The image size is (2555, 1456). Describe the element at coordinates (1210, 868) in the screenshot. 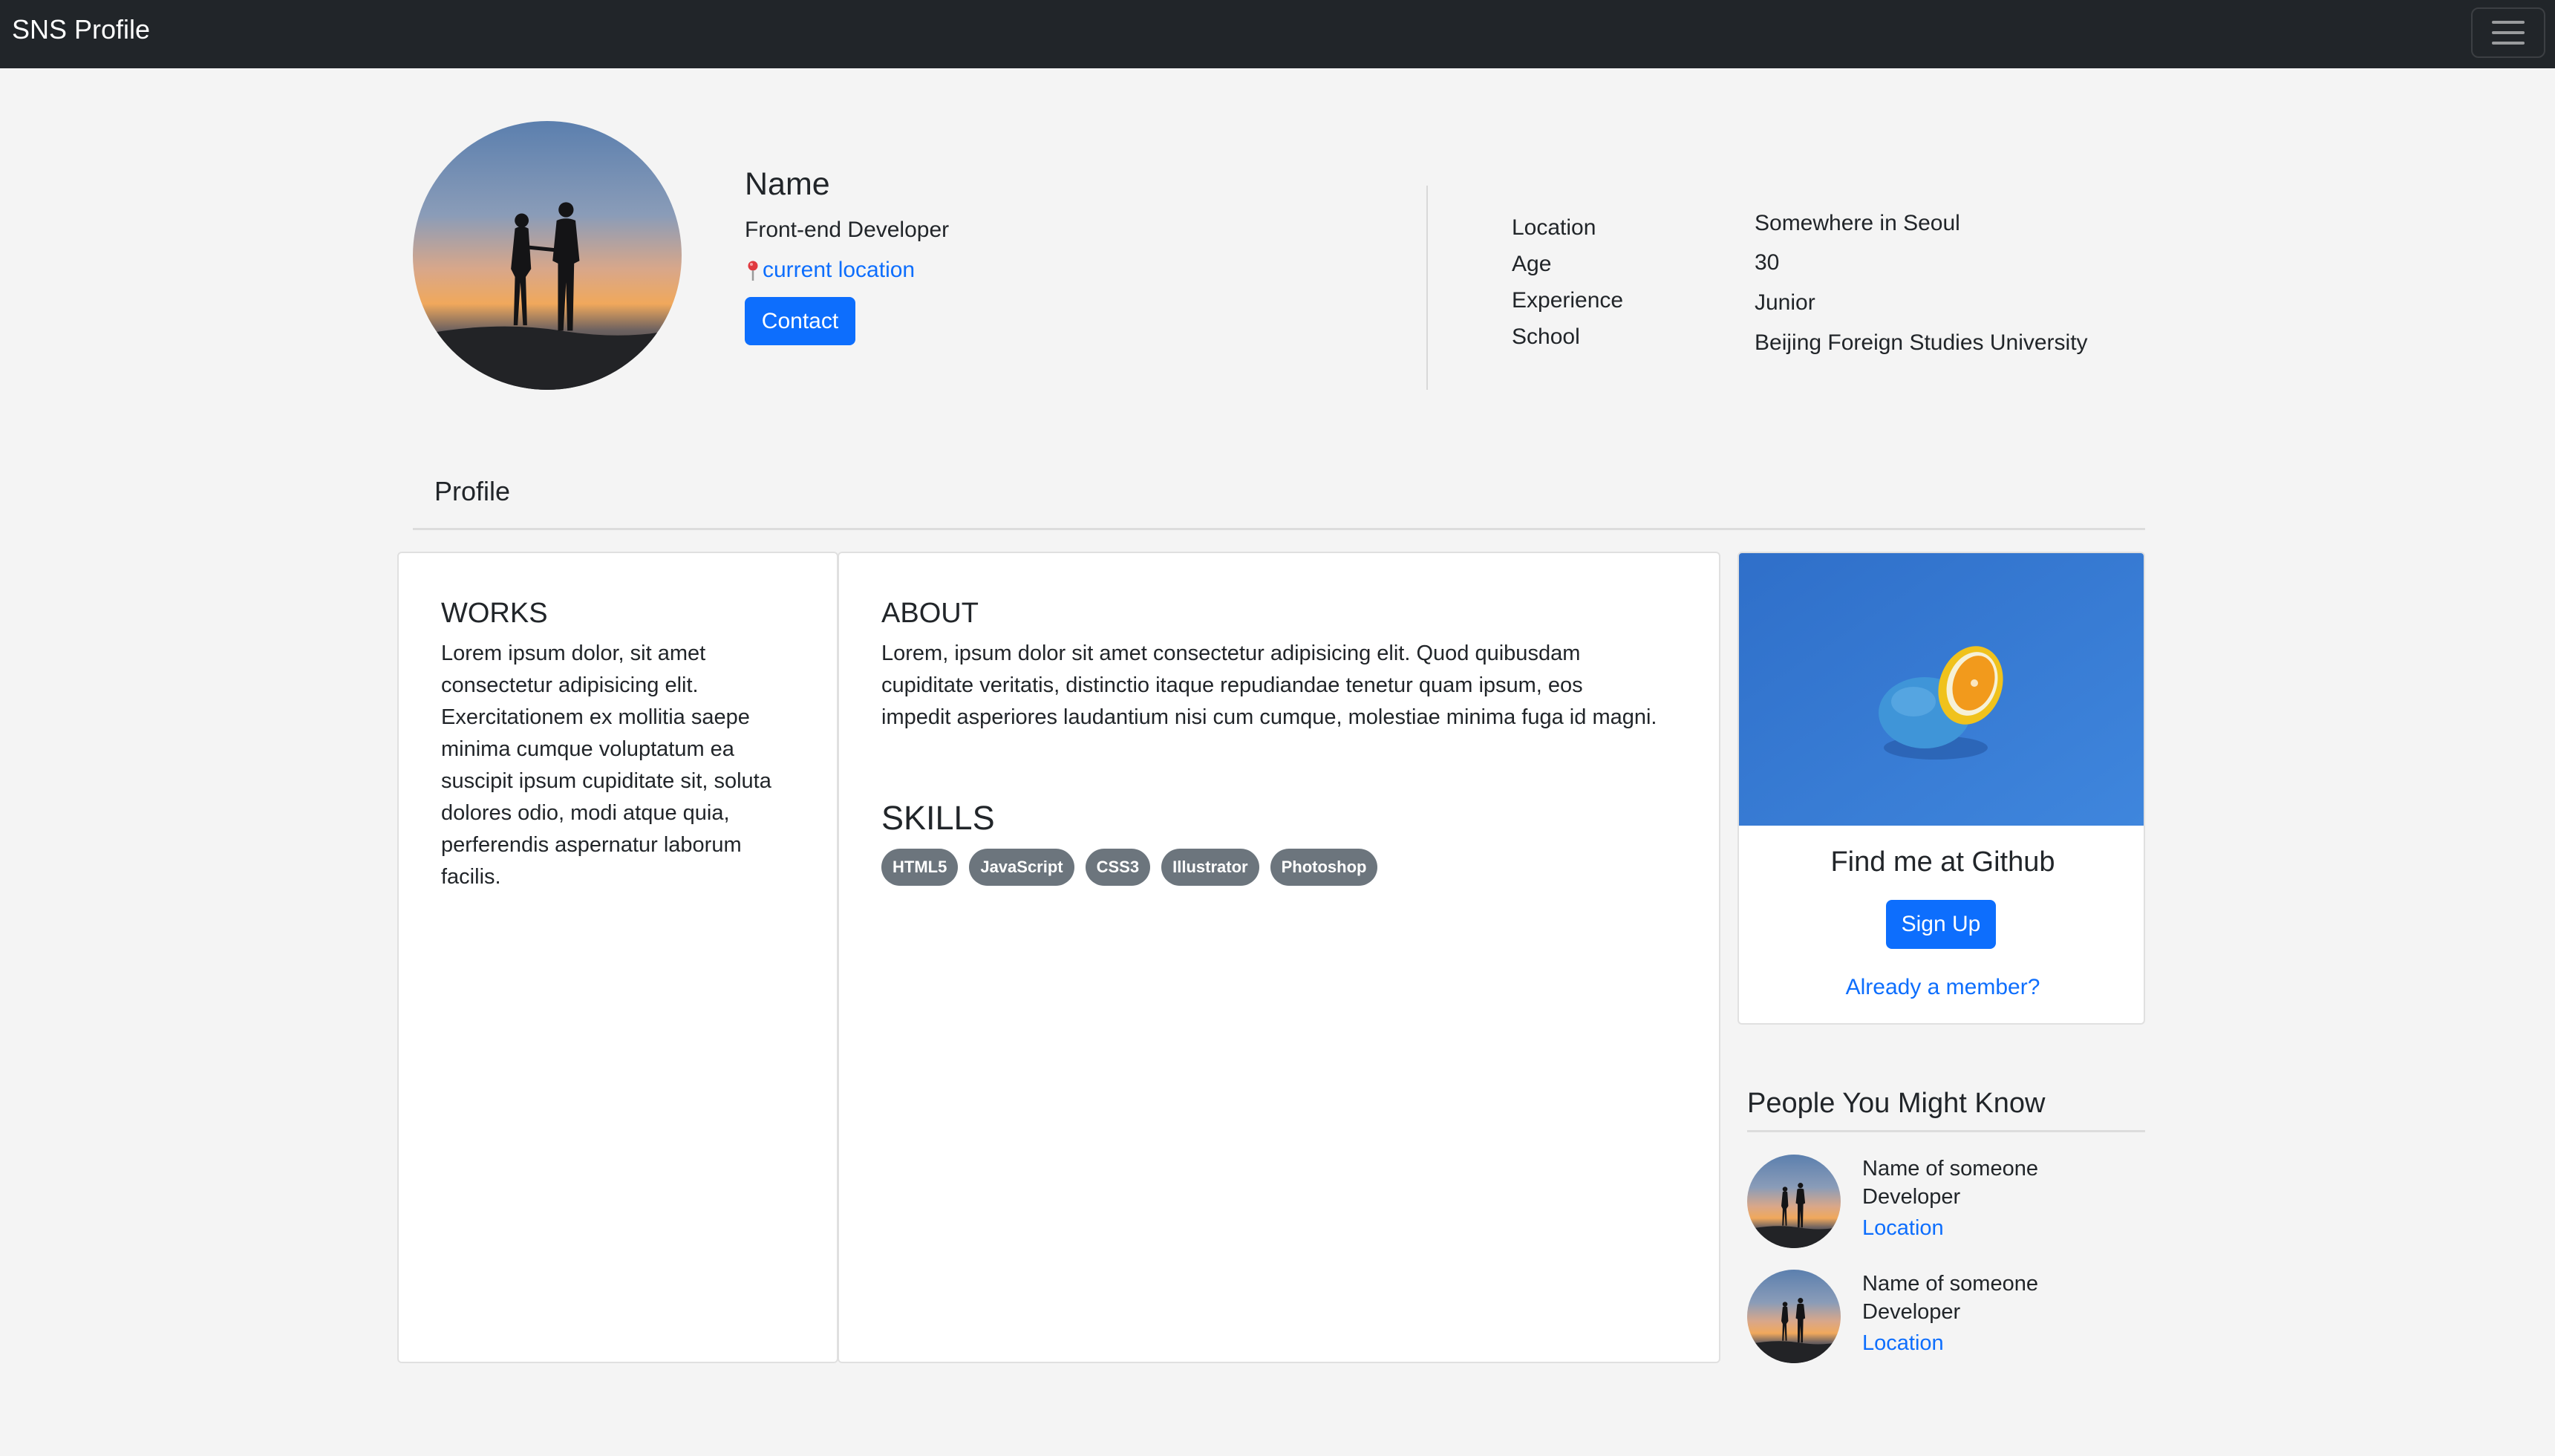

I see `skill-badge-illustrator: Illustrator` at that location.